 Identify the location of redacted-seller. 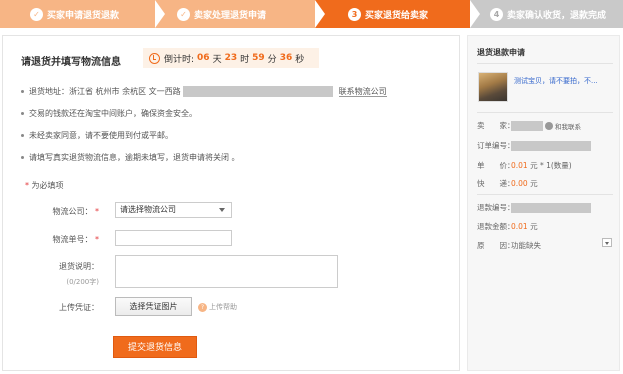
(527, 125).